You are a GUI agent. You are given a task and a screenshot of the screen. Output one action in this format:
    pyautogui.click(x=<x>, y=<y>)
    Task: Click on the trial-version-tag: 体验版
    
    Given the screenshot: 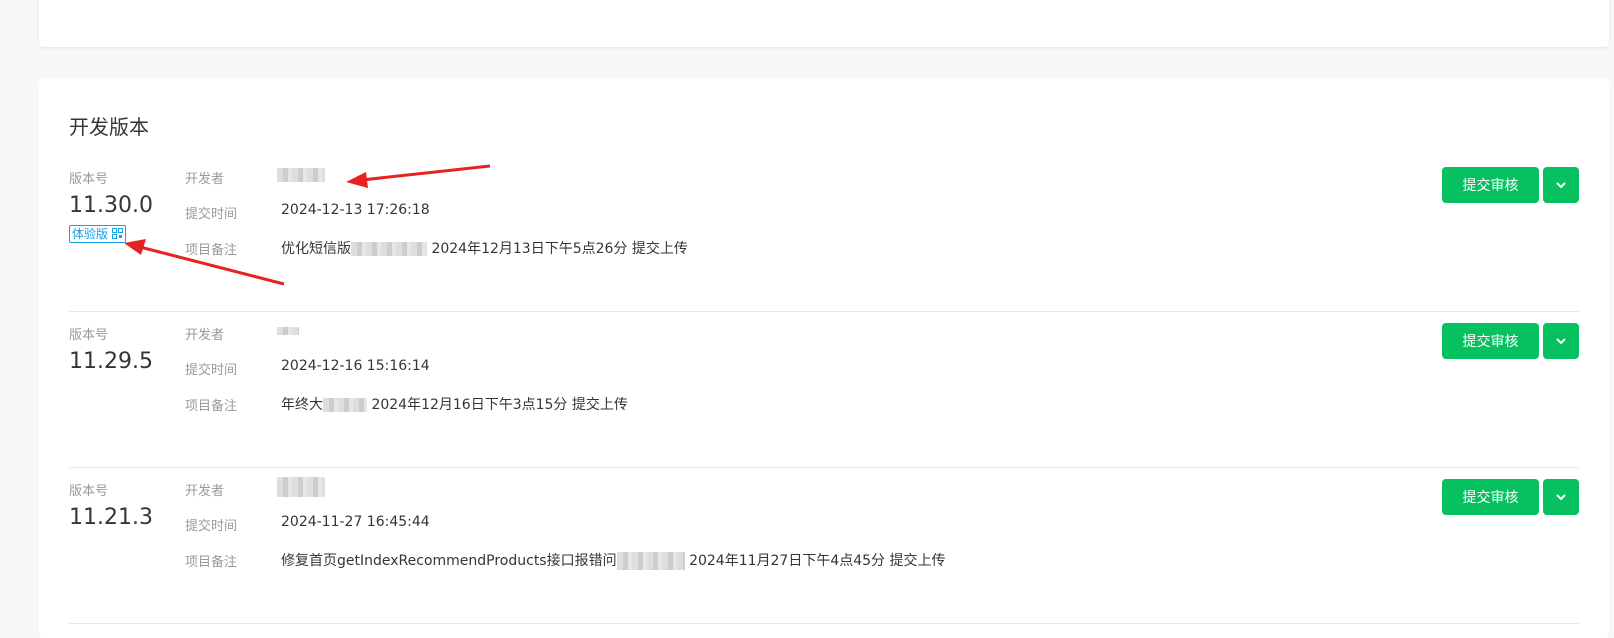 What is the action you would take?
    pyautogui.click(x=97, y=234)
    